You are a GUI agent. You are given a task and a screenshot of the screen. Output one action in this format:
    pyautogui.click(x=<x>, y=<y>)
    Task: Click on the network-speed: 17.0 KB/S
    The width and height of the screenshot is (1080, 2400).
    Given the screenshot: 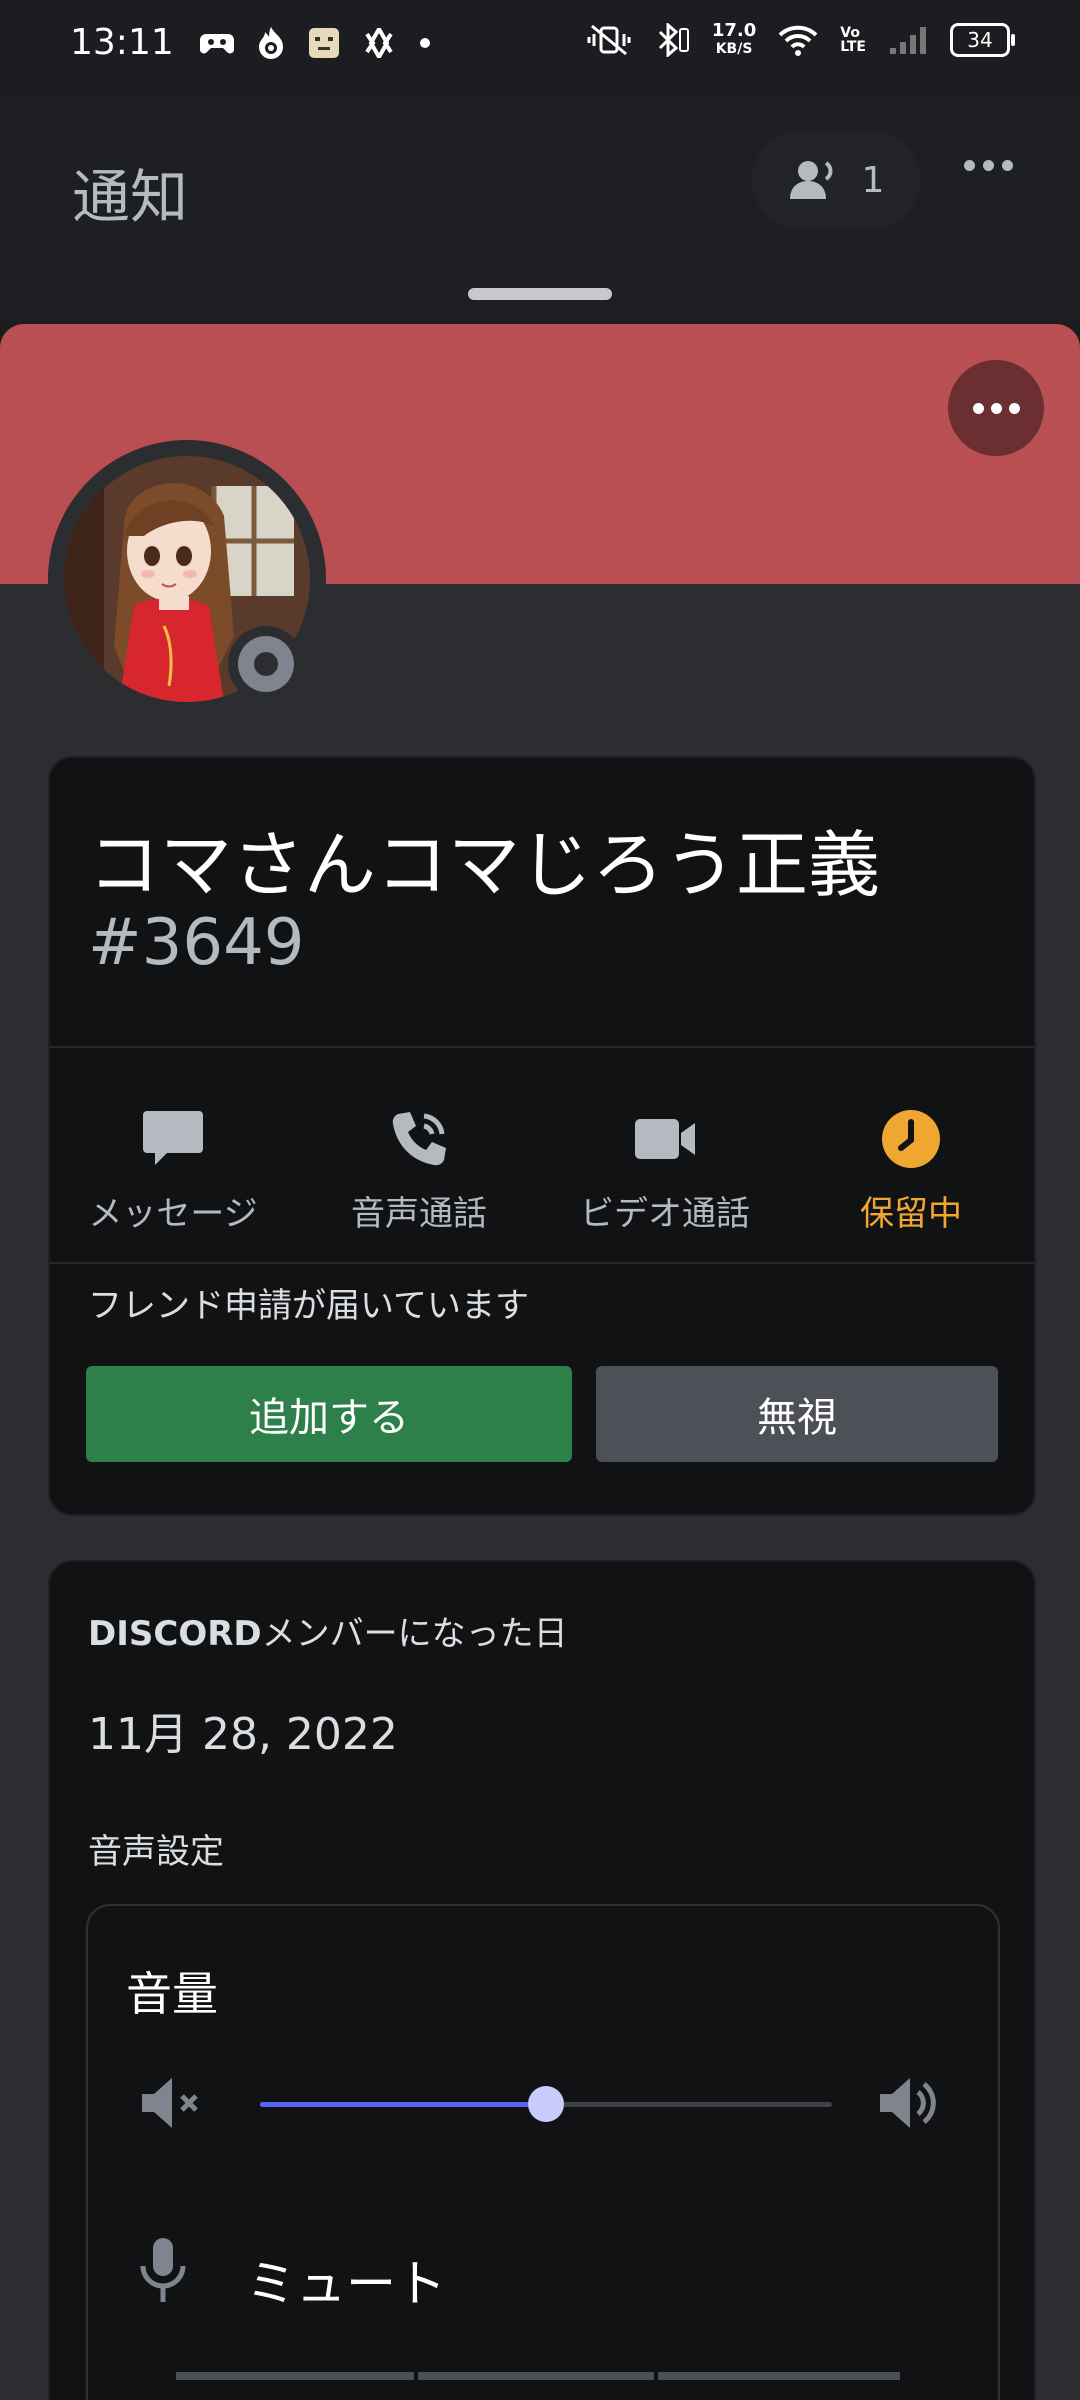 What is the action you would take?
    pyautogui.click(x=734, y=40)
    